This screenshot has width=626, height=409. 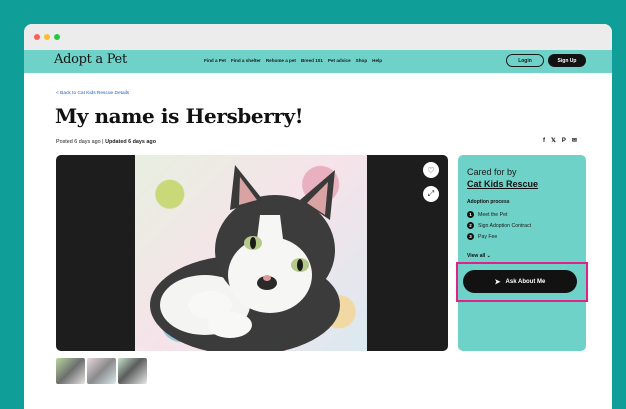 What do you see at coordinates (47, 37) in the screenshot?
I see `minimize-window-dot` at bounding box center [47, 37].